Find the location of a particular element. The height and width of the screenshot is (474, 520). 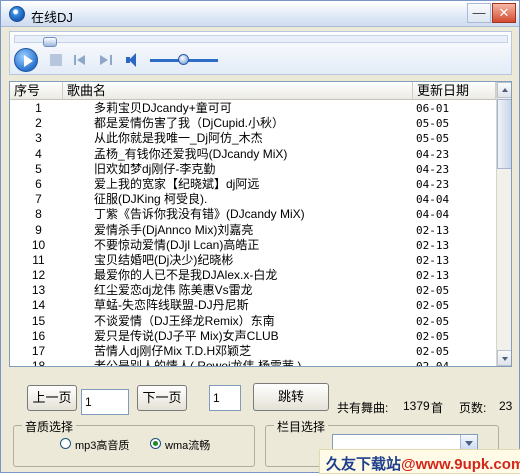

table-row: 6 爱上我的宽家【纪晓斌】dj阿远 04-23 is located at coordinates (253, 184).